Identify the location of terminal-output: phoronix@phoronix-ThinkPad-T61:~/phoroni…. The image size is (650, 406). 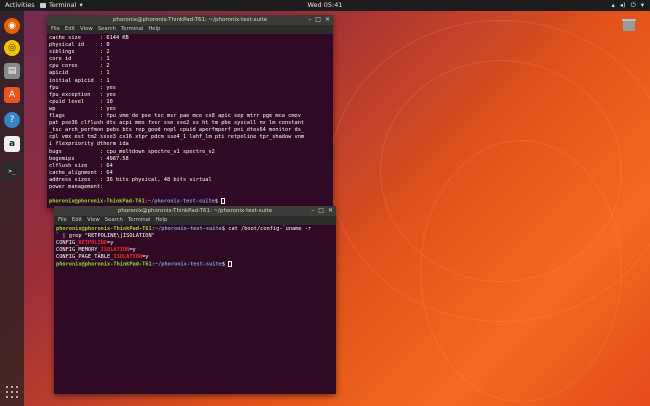
(195, 247).